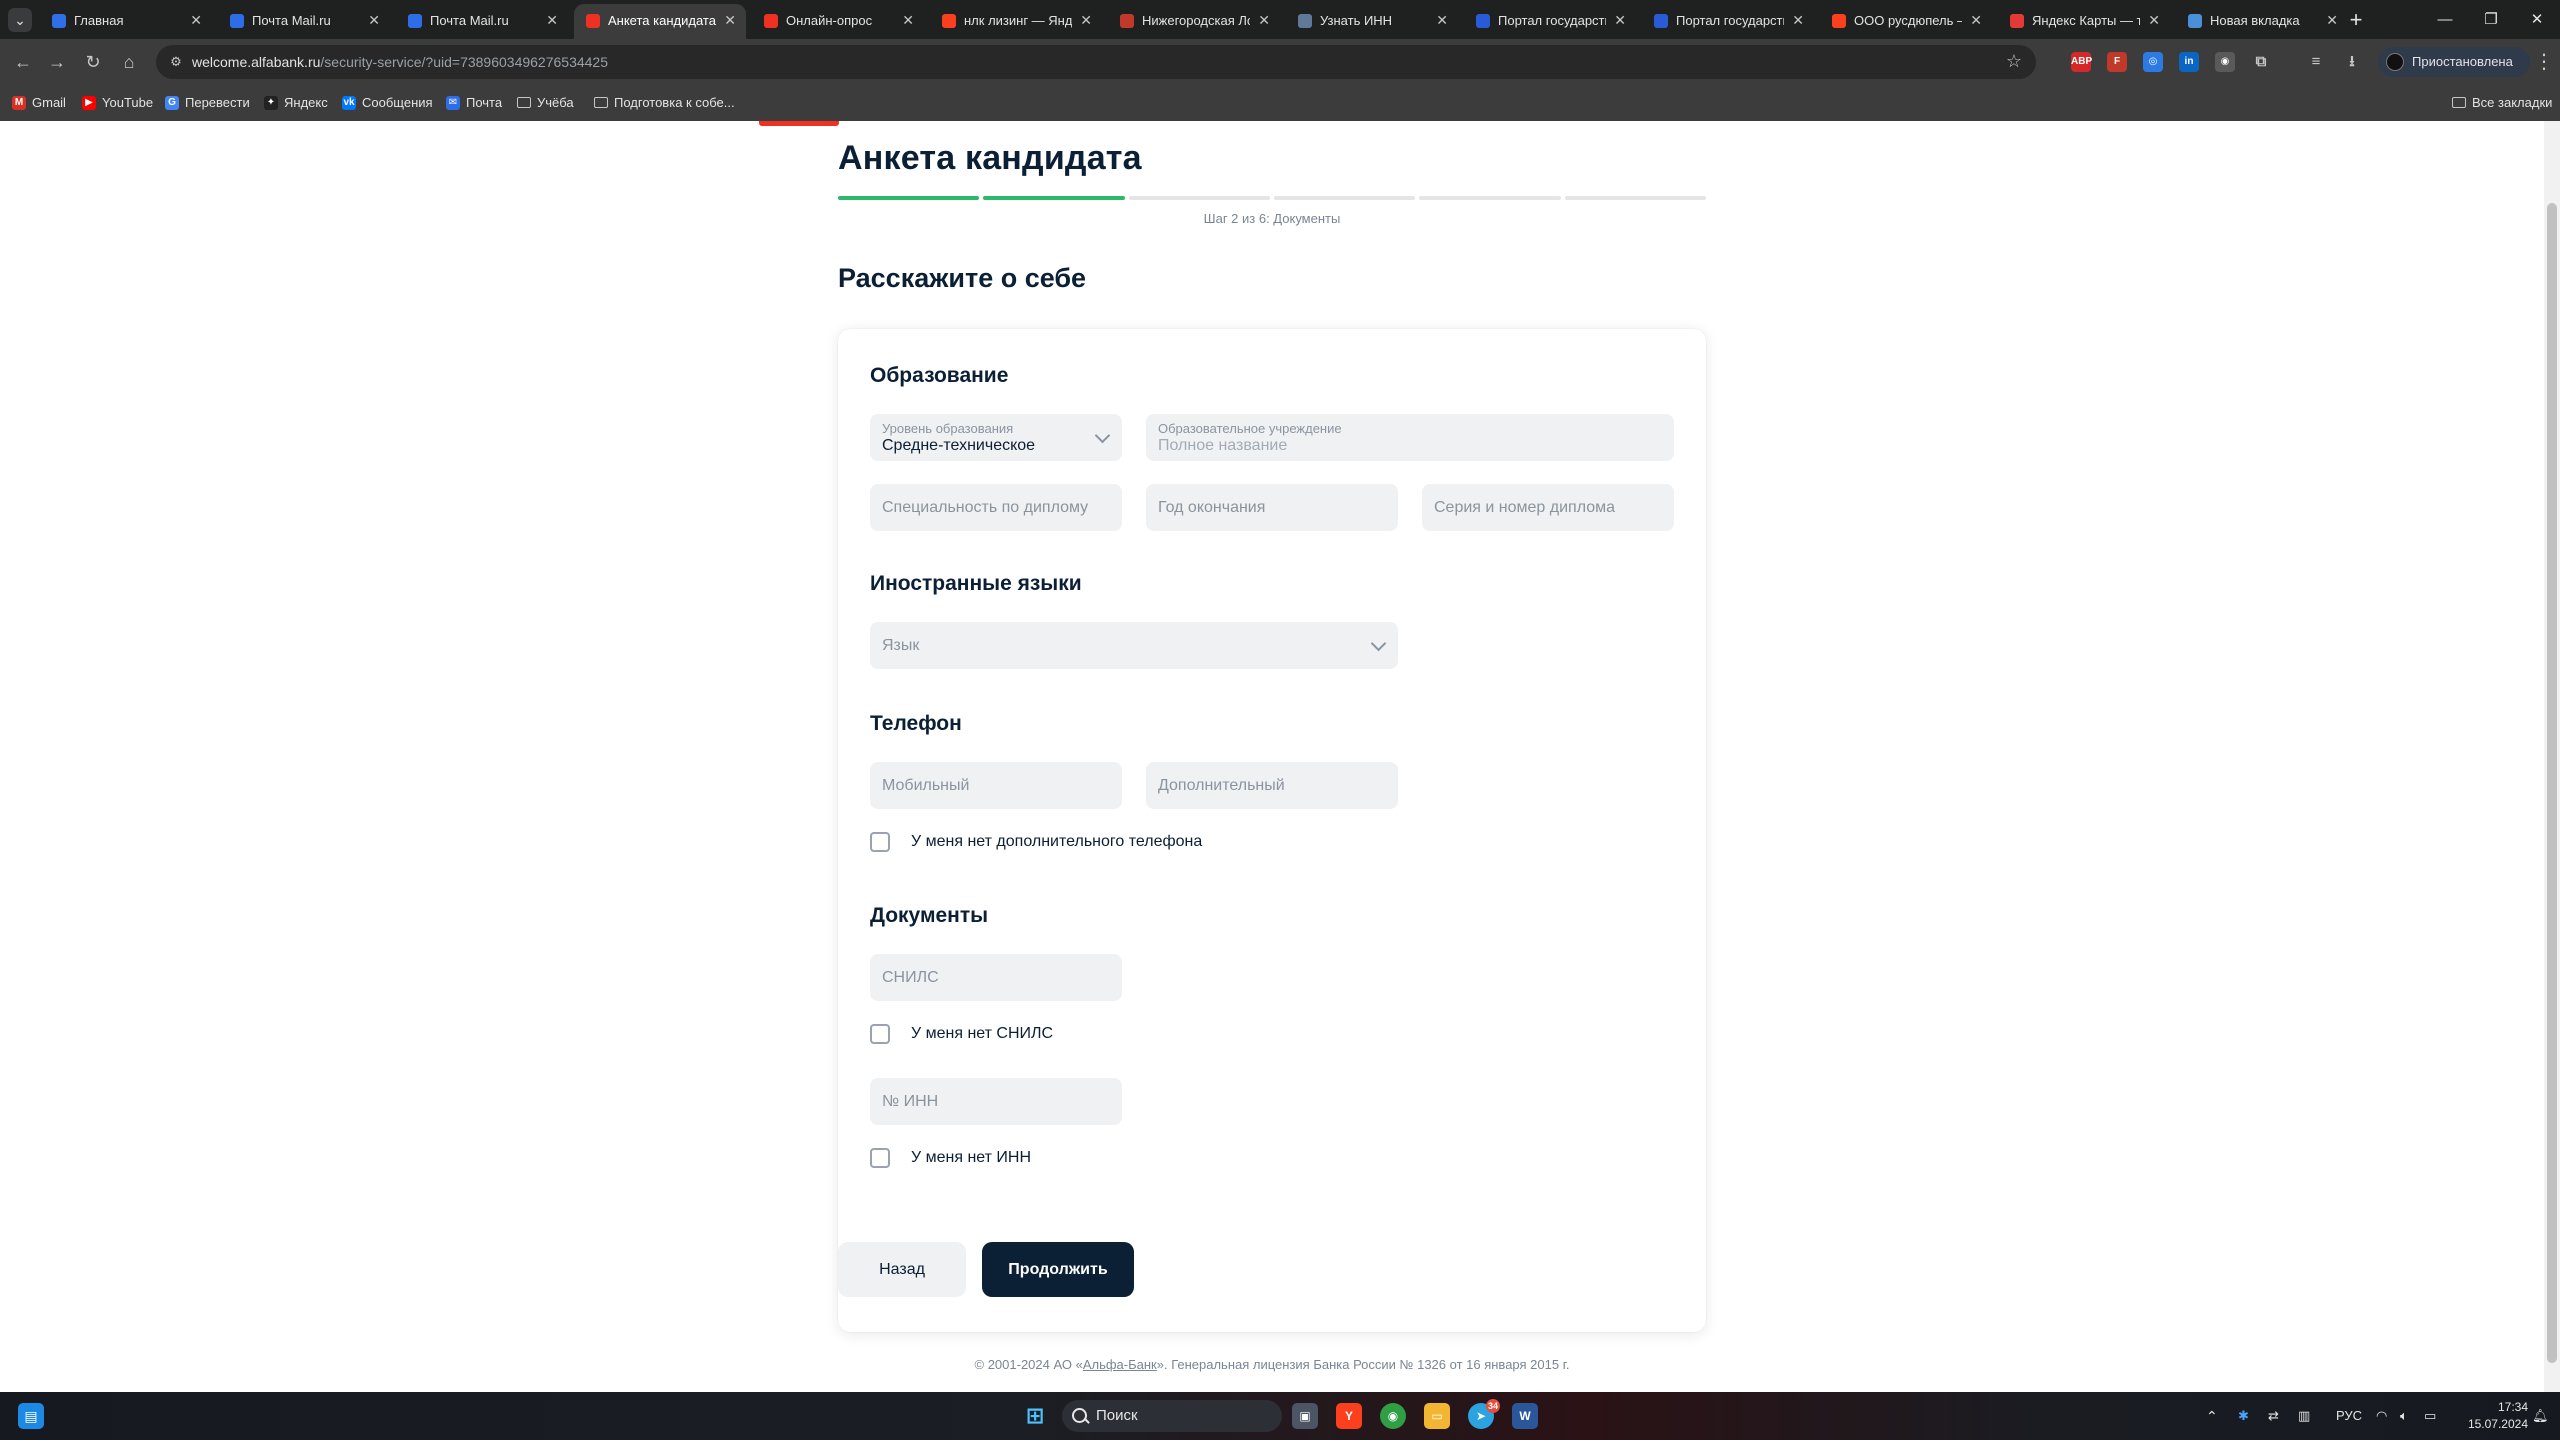 Image resolution: width=2560 pixels, height=1440 pixels. I want to click on extensions-puzzle-icon: ⧉, so click(2261, 62).